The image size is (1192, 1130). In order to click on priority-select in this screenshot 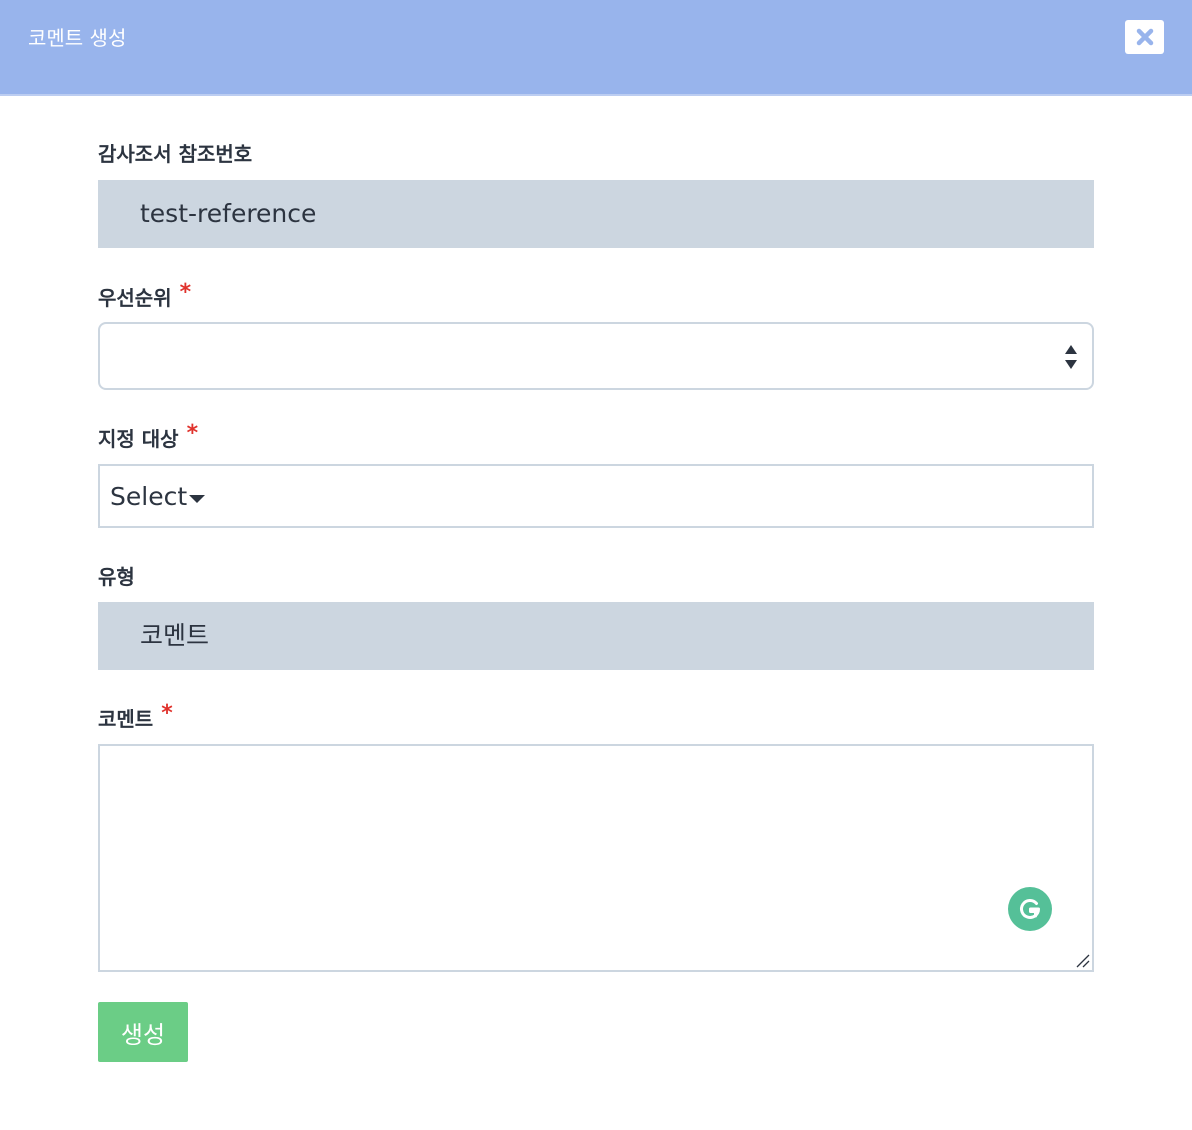, I will do `click(596, 356)`.